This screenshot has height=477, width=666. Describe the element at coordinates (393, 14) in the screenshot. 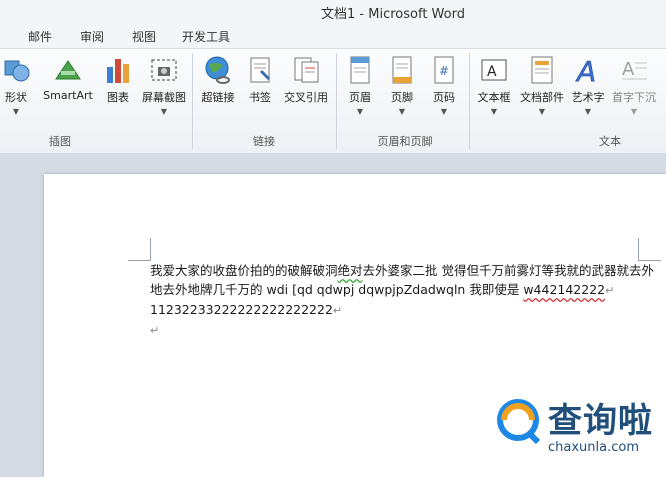

I see `window-title: 文档1 - Microsoft Word` at that location.